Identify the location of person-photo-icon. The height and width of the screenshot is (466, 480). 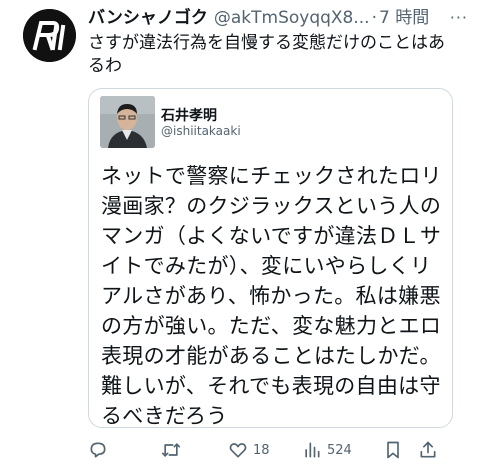
(127, 122).